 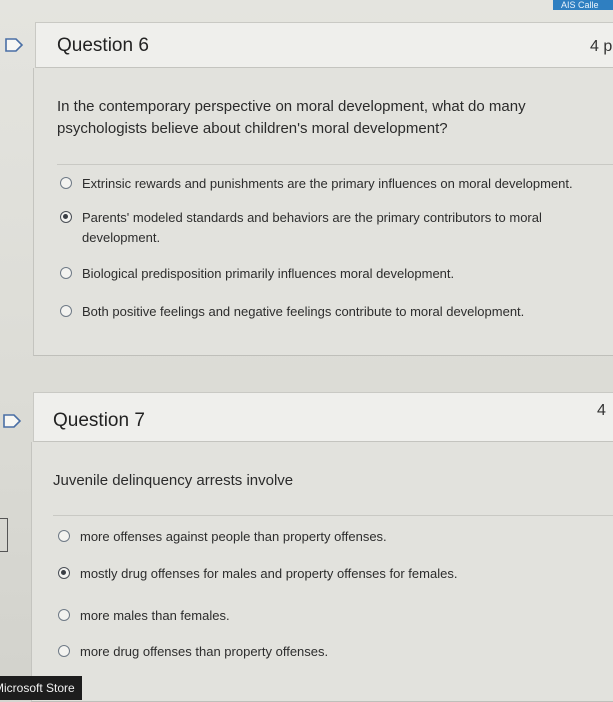 I want to click on question-6-points: 4 p, so click(x=601, y=46).